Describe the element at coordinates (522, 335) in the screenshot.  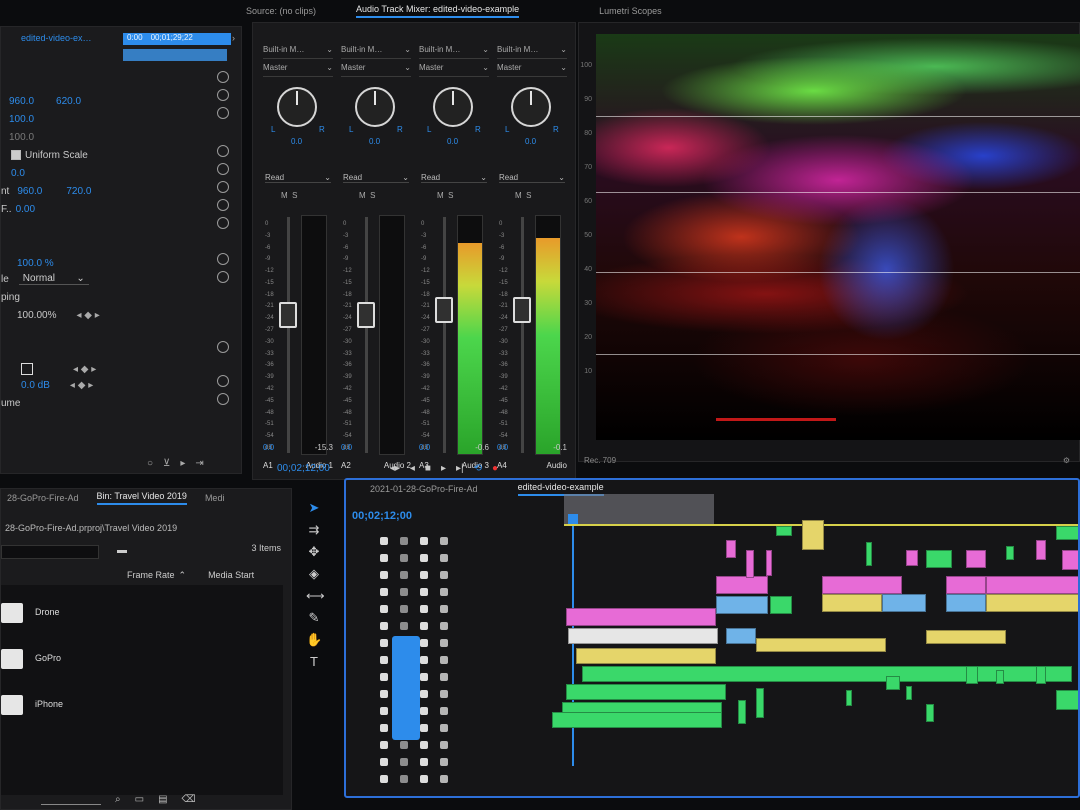
I see `volume-fader-track` at that location.